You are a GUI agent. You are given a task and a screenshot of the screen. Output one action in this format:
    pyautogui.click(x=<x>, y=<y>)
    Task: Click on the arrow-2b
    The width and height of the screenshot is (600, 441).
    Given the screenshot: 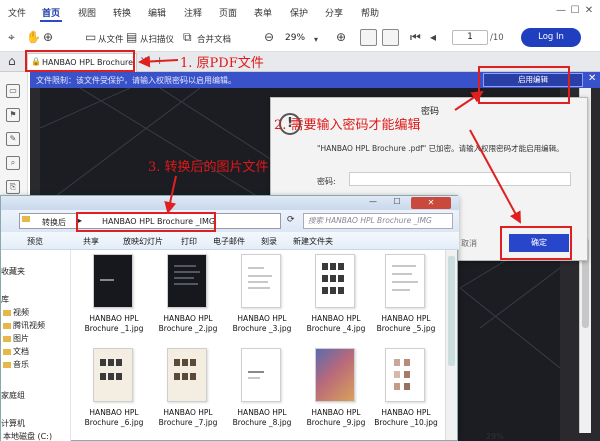 What is the action you would take?
    pyautogui.click(x=495, y=176)
    